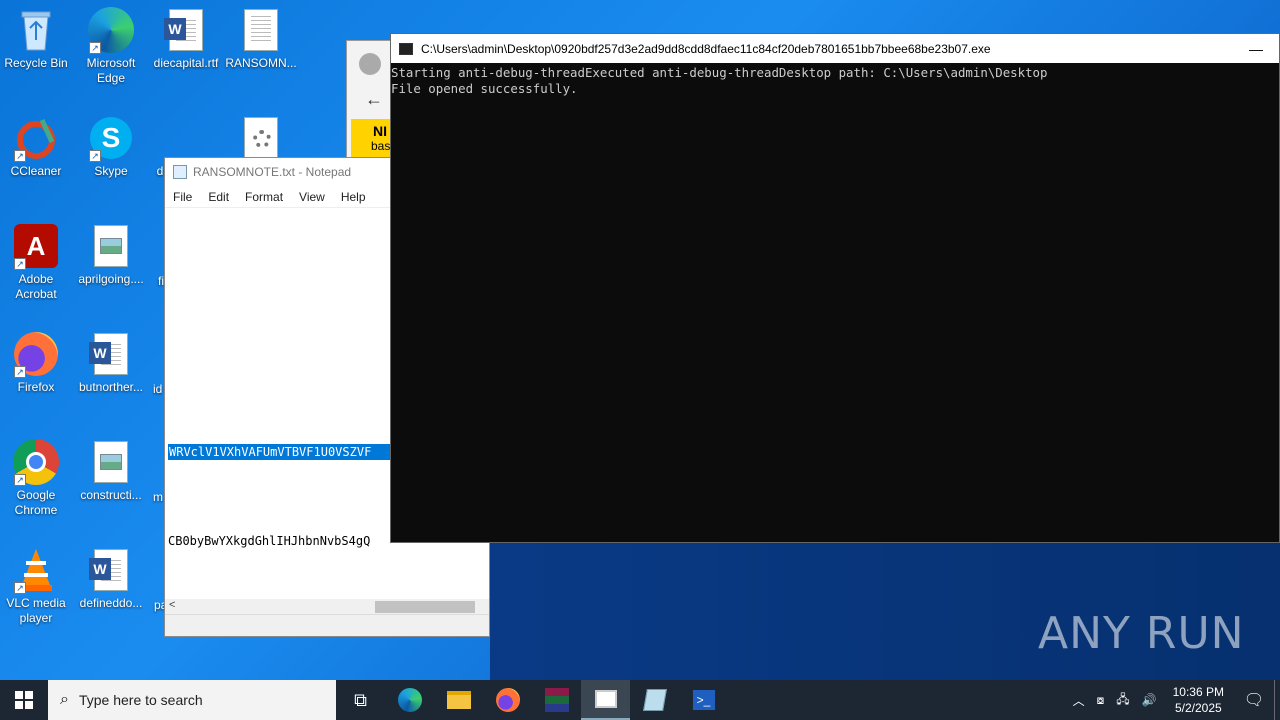 The image size is (1280, 720). I want to click on adobe-acrobat-icon: A ↗ Adobe Acrobat, so click(36, 262).